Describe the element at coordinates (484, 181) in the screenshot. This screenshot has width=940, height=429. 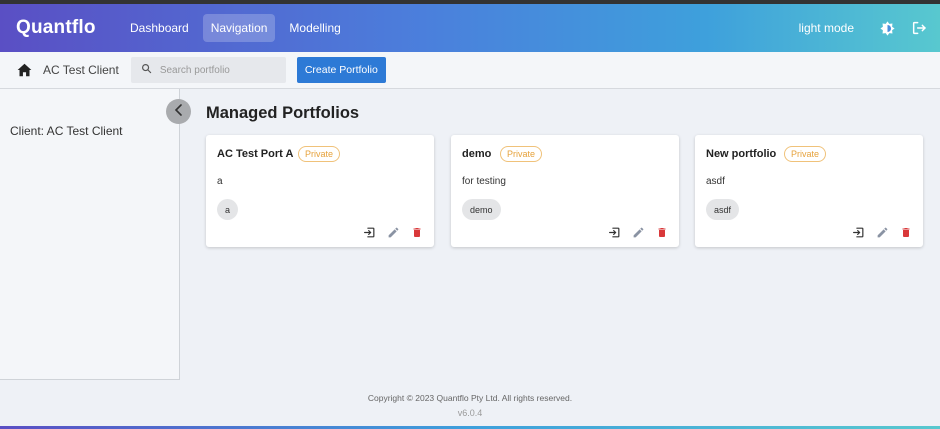
I see `portfolio-description: for testing` at that location.